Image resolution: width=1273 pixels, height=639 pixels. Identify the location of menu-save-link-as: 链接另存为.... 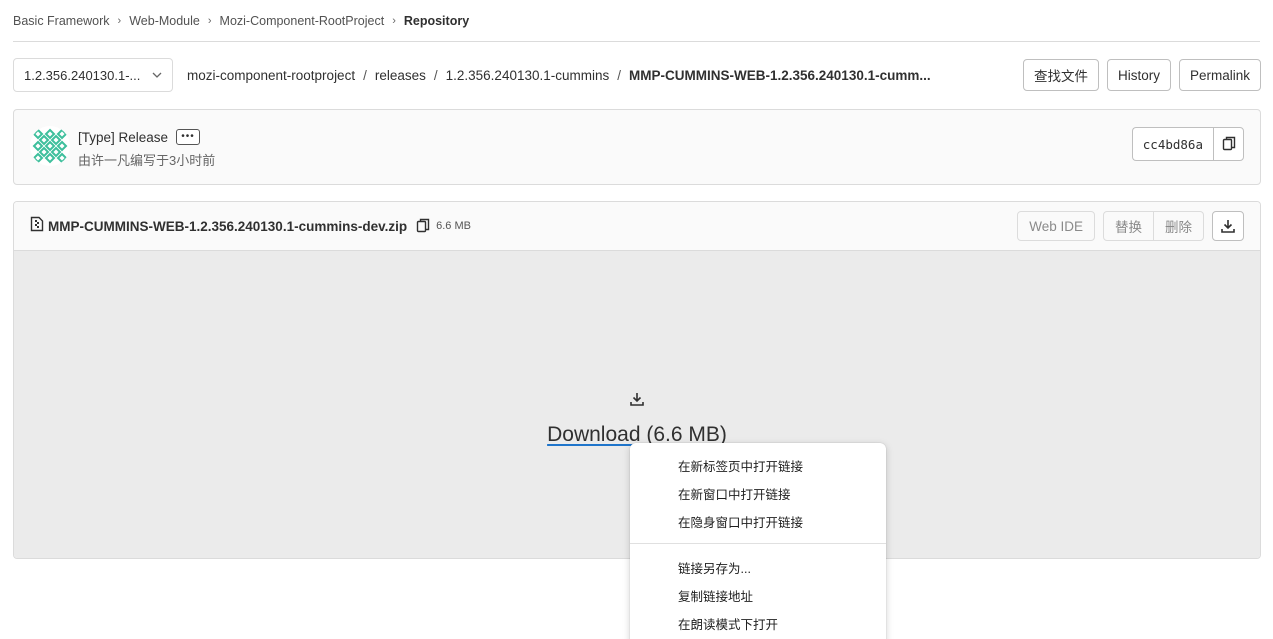
(758, 567).